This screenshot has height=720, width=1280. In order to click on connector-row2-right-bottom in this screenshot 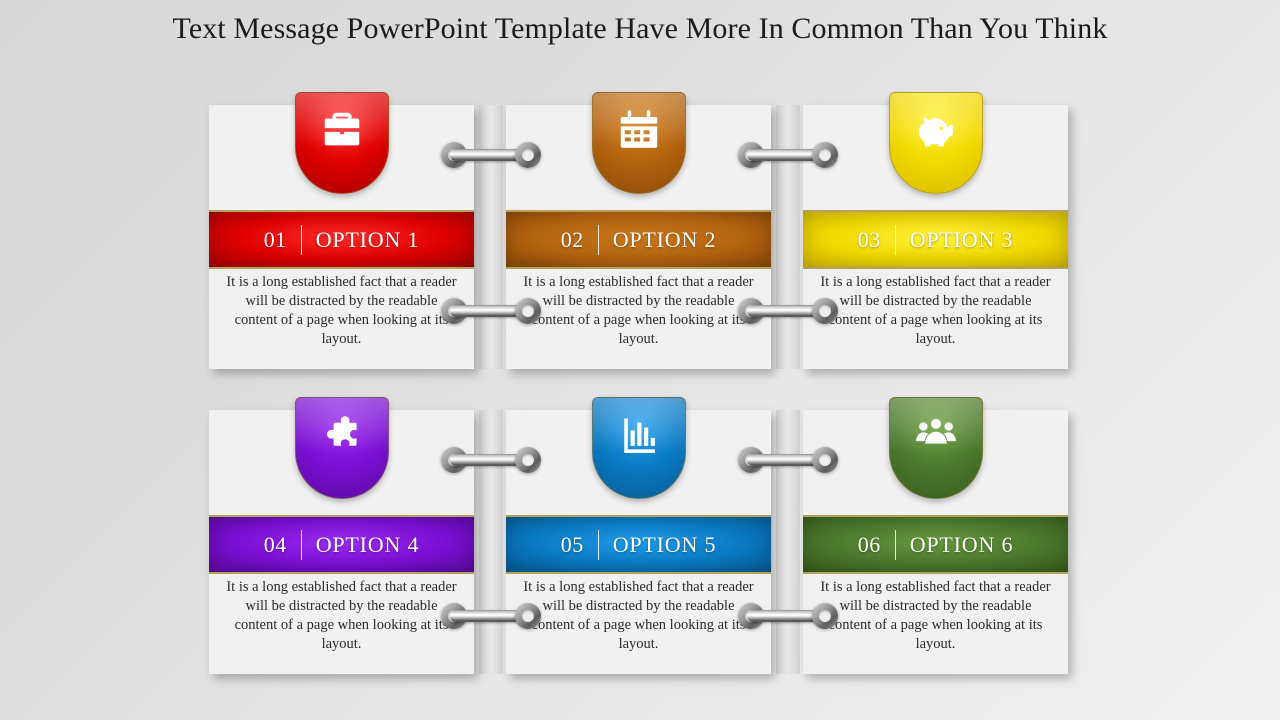, I will do `click(788, 616)`.